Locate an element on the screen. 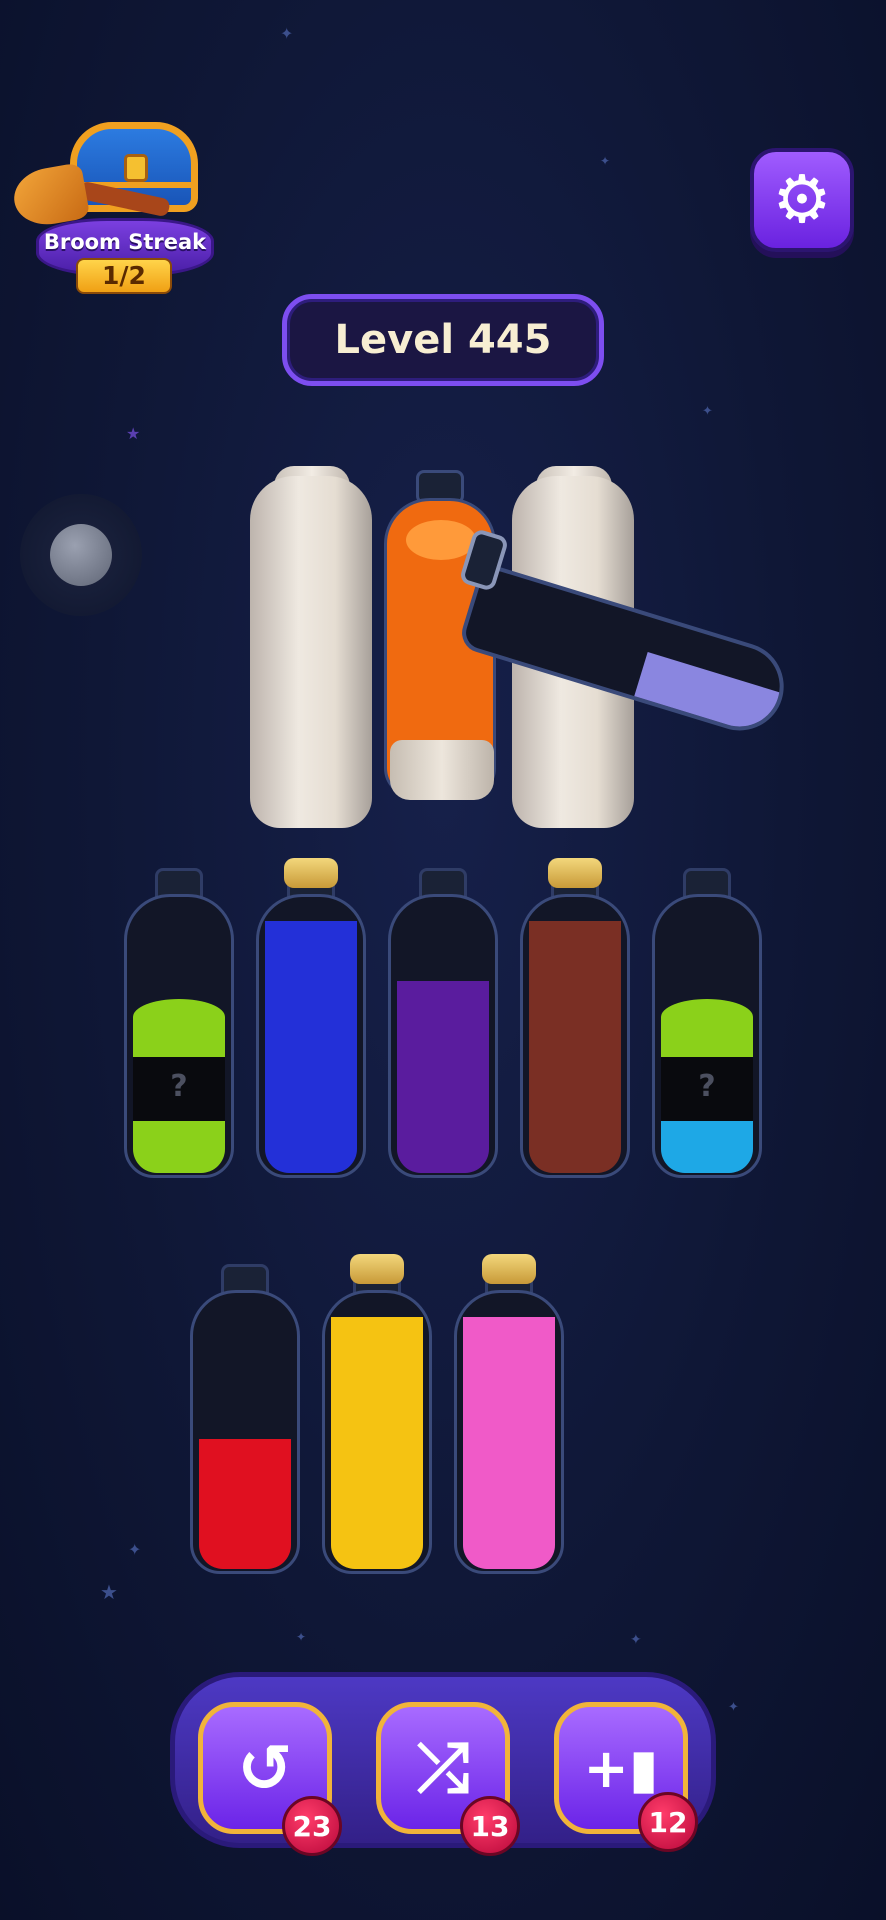  level-label: Level 445 is located at coordinates (443, 340).